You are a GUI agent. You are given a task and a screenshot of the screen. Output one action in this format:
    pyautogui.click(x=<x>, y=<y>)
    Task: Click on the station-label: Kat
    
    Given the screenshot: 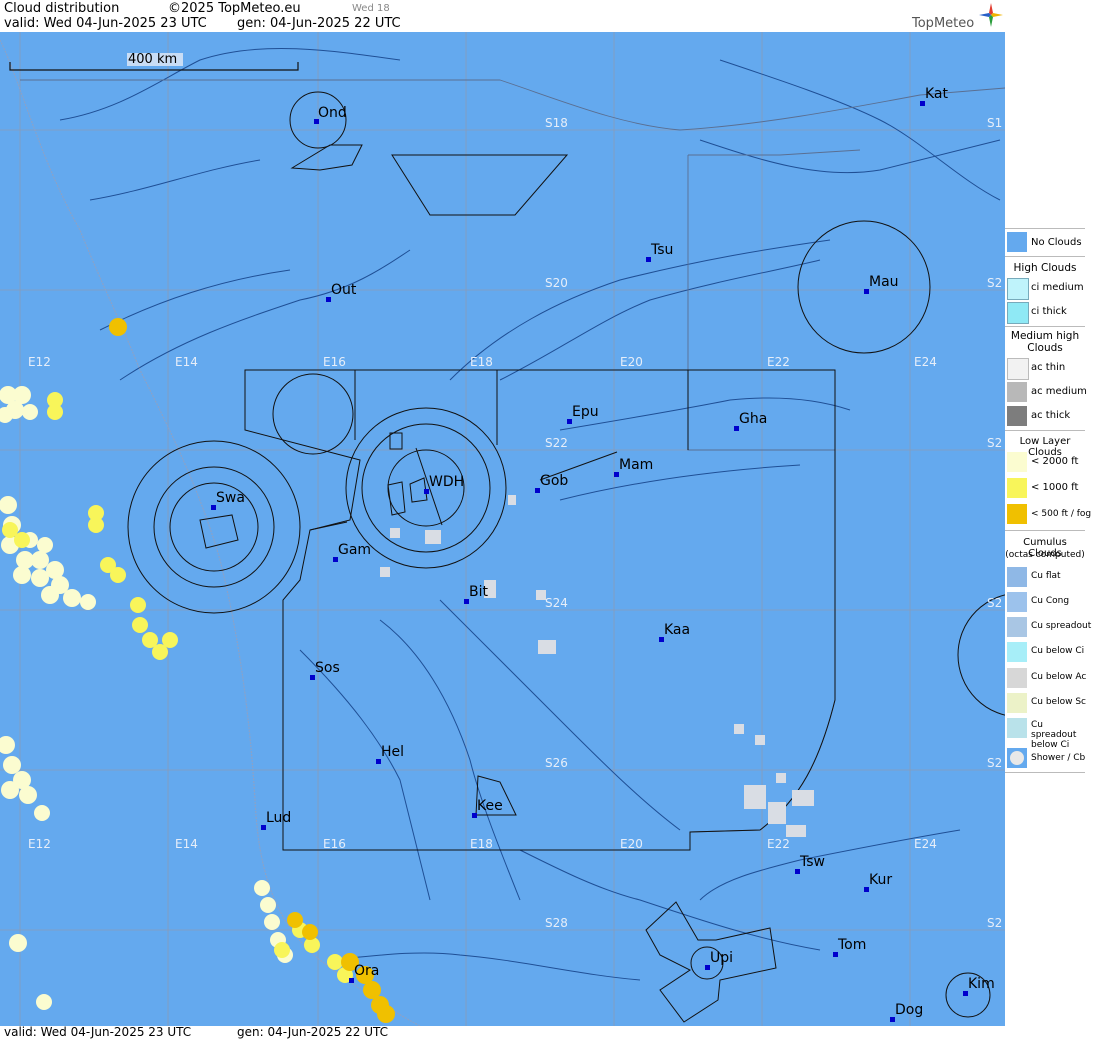 What is the action you would take?
    pyautogui.click(x=937, y=94)
    